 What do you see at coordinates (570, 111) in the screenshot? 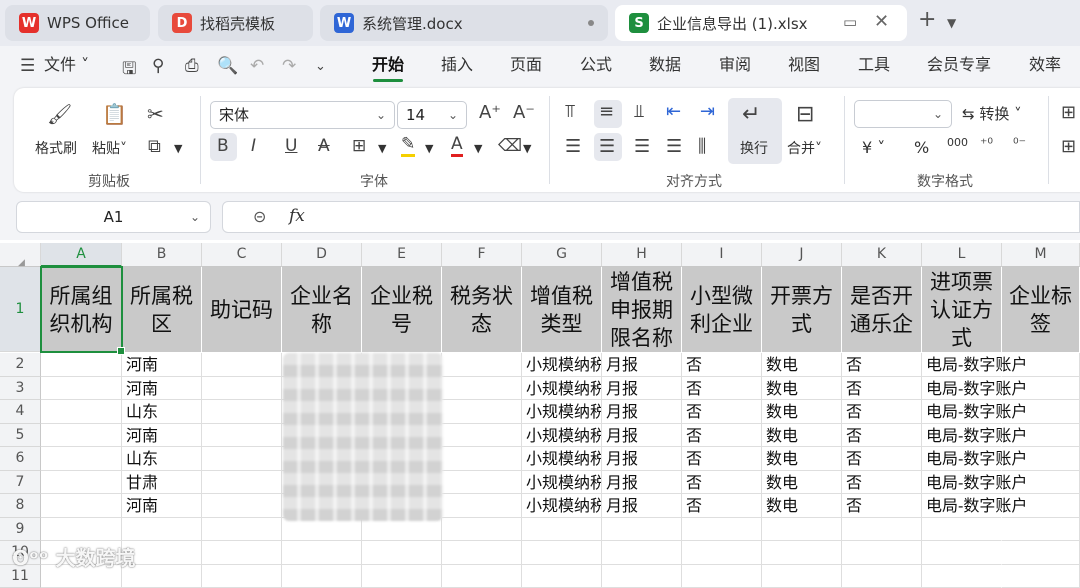
I see `align-top-icon: ⫪` at bounding box center [570, 111].